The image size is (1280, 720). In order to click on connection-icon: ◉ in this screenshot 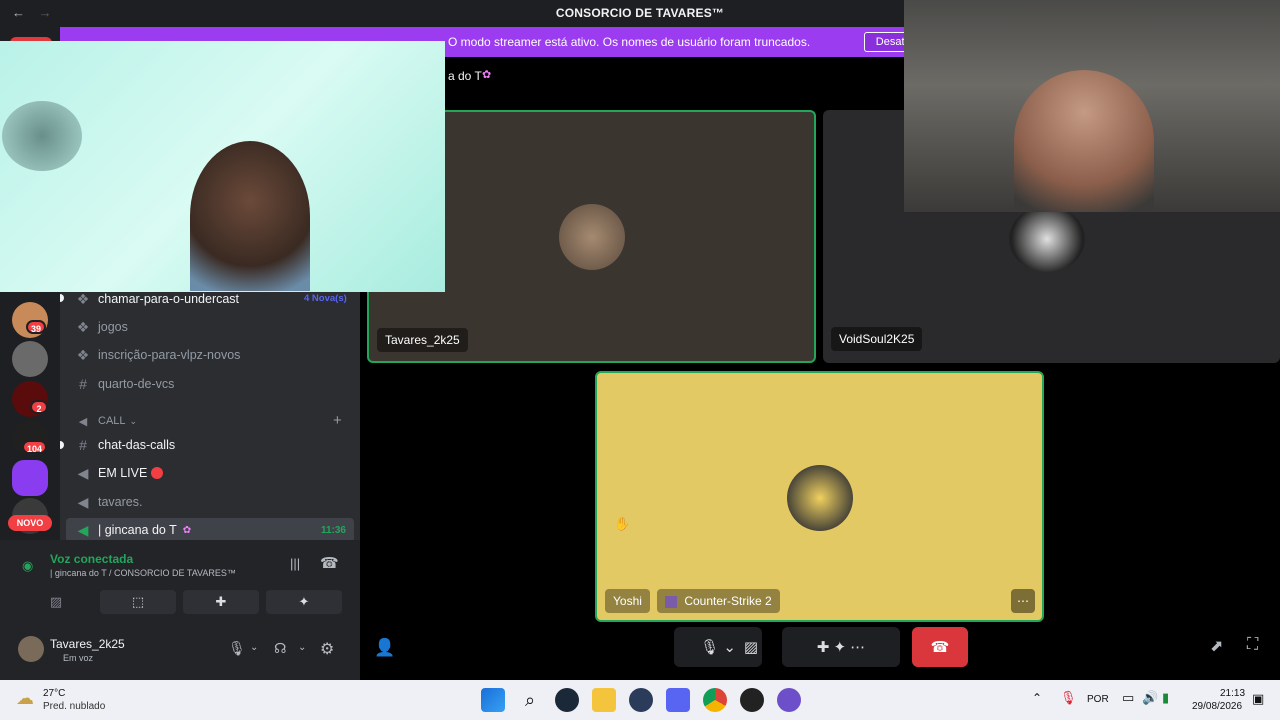, I will do `click(28, 565)`.